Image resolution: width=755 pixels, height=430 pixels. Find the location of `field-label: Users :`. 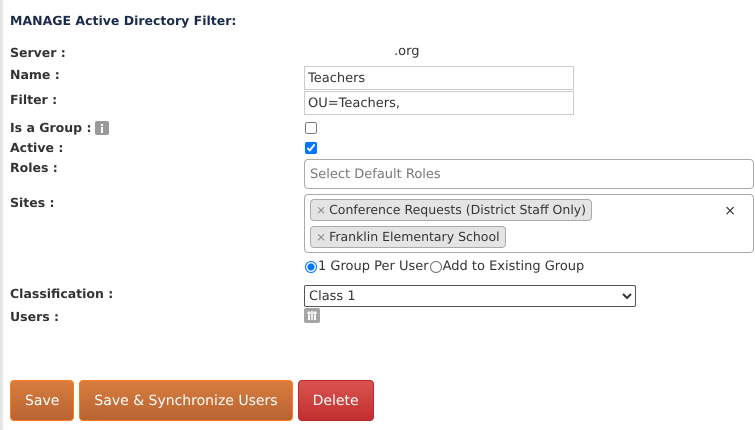

field-label: Users : is located at coordinates (35, 317).